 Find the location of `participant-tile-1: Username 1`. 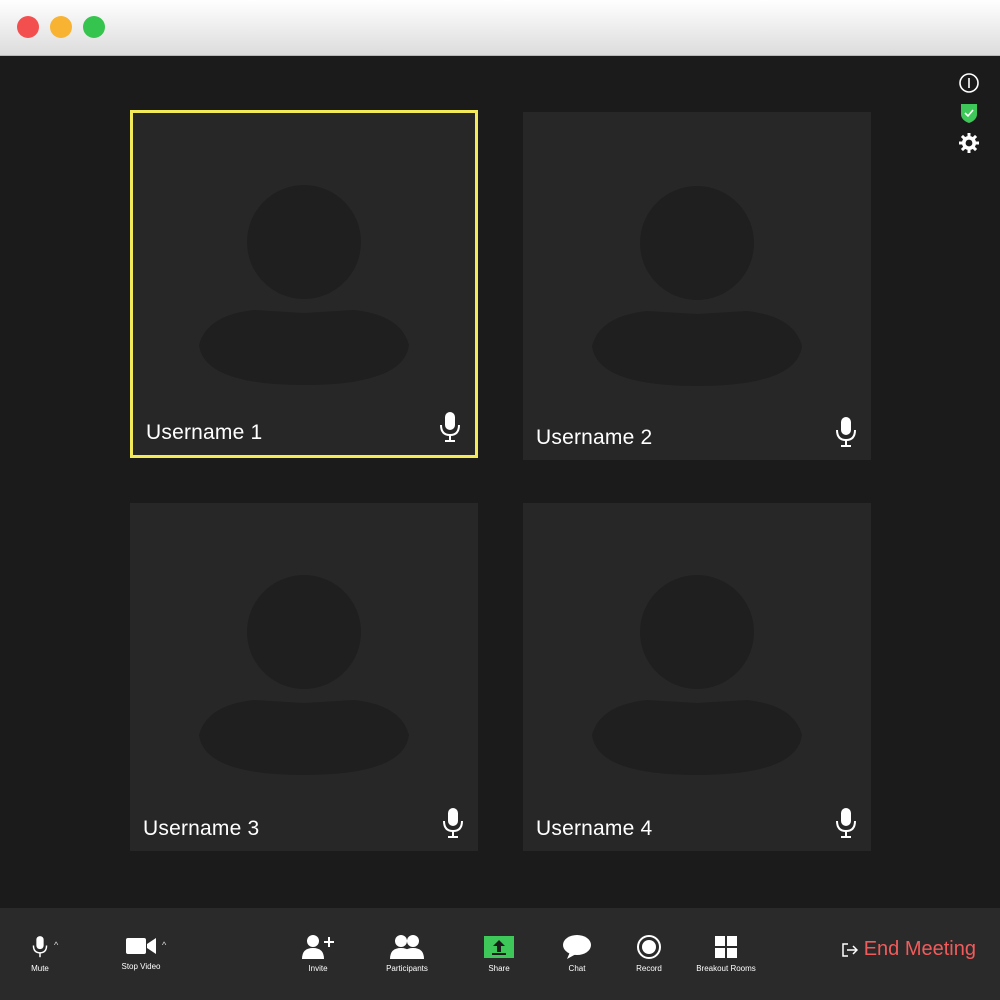

participant-tile-1: Username 1 is located at coordinates (304, 284).